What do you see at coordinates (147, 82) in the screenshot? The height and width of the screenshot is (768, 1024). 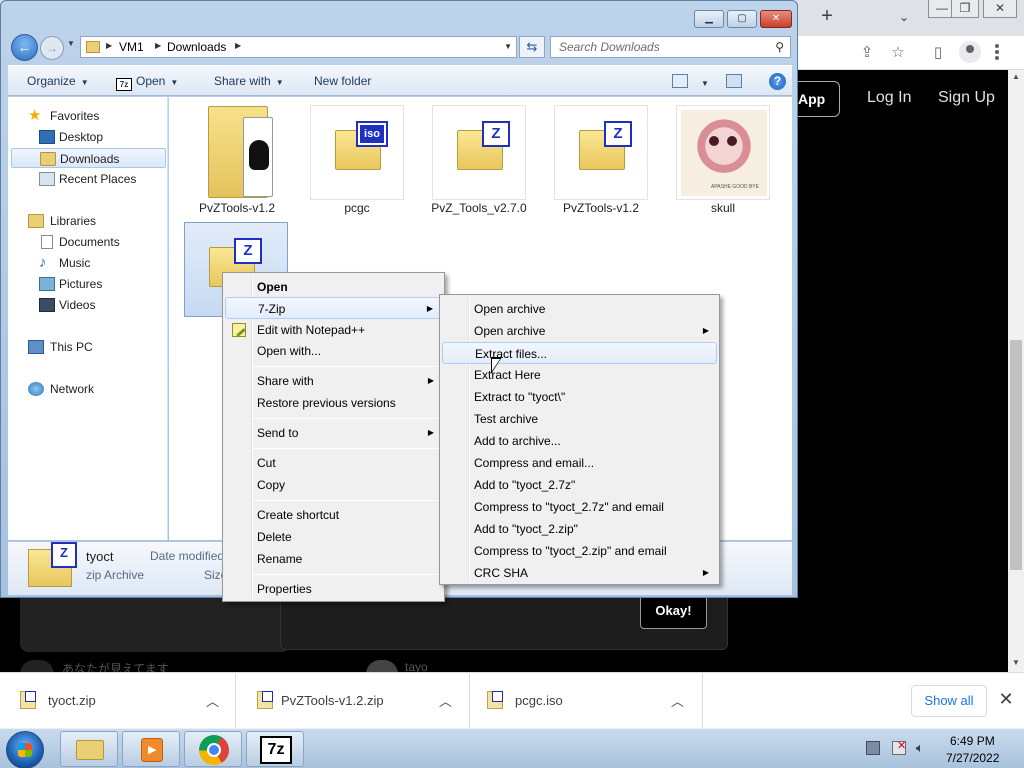 I see `open-button: 7z Open ▼` at bounding box center [147, 82].